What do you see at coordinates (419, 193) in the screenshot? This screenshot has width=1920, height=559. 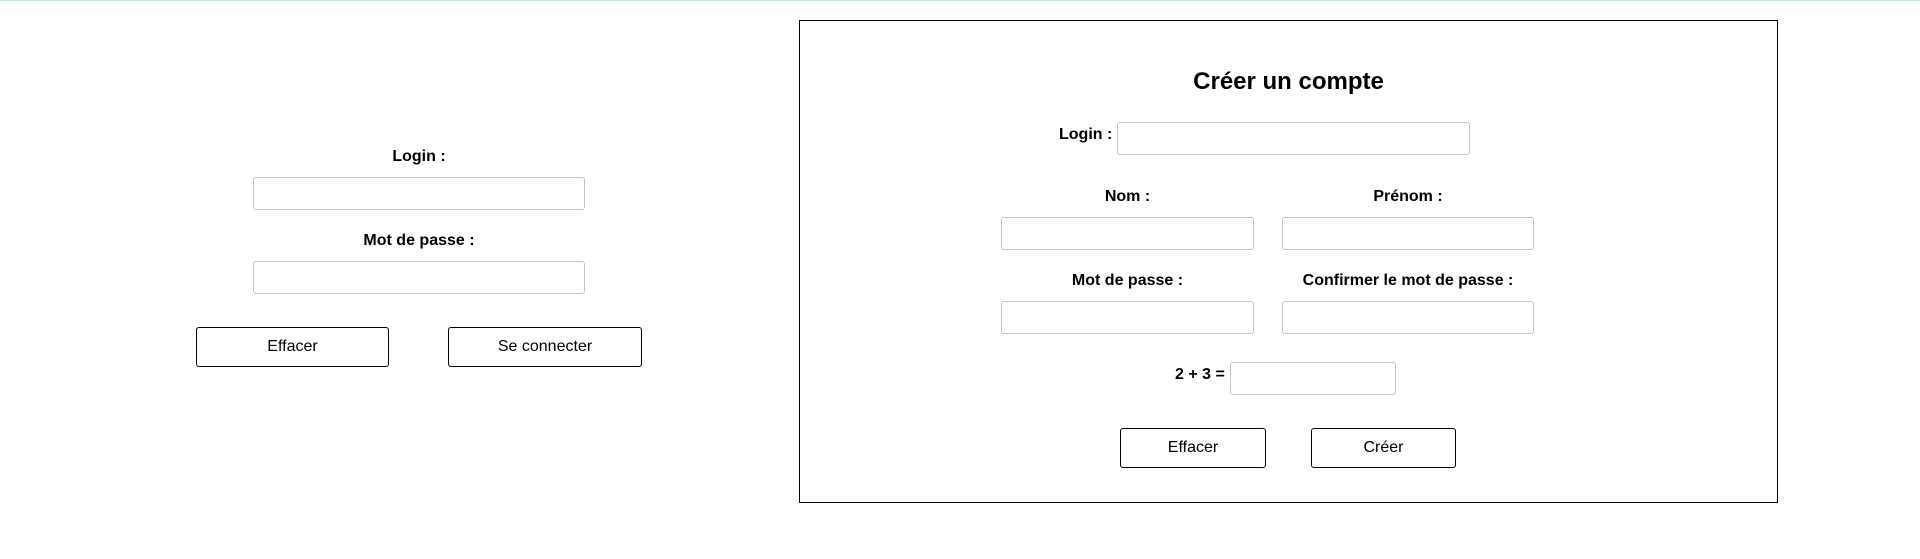 I see `login-input` at bounding box center [419, 193].